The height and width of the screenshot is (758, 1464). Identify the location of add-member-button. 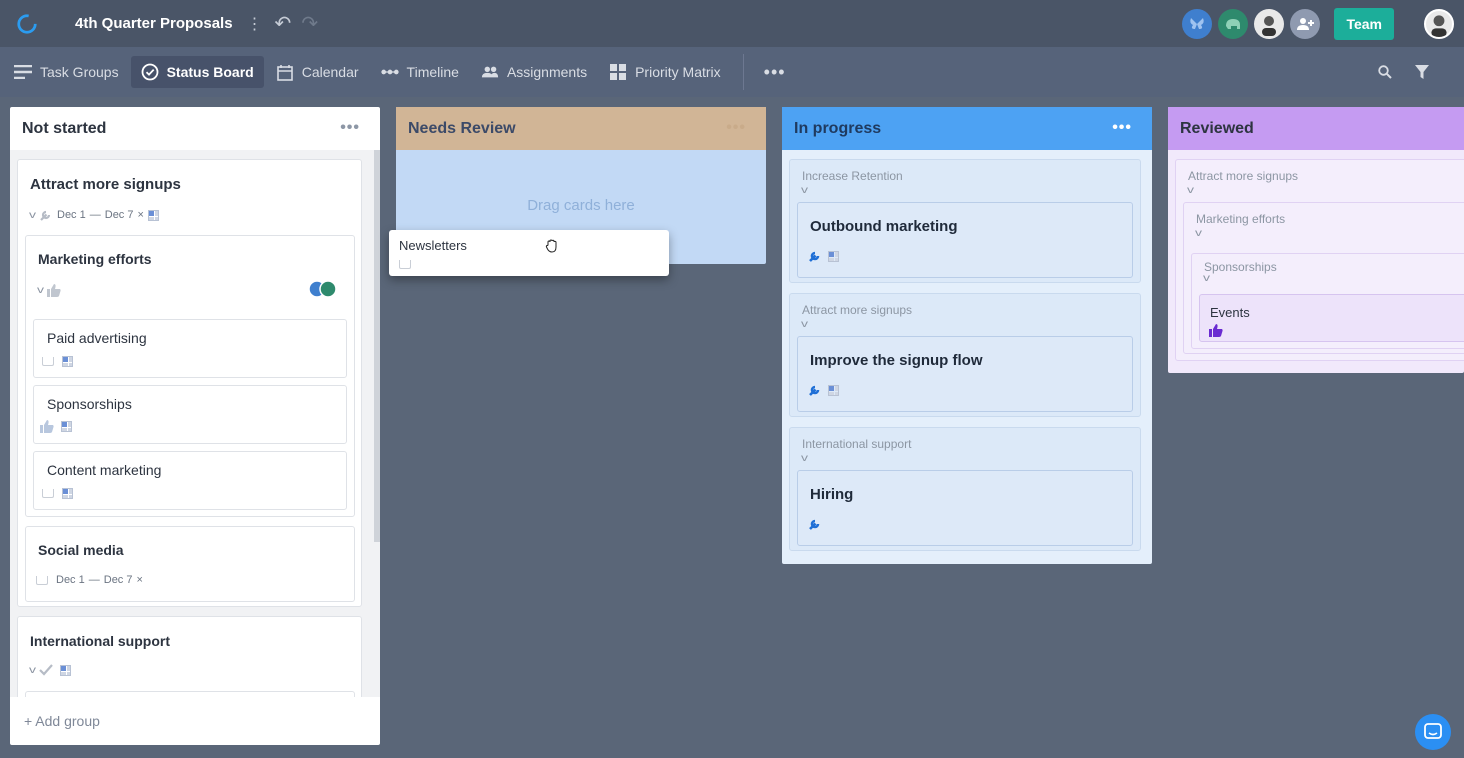
(1305, 23).